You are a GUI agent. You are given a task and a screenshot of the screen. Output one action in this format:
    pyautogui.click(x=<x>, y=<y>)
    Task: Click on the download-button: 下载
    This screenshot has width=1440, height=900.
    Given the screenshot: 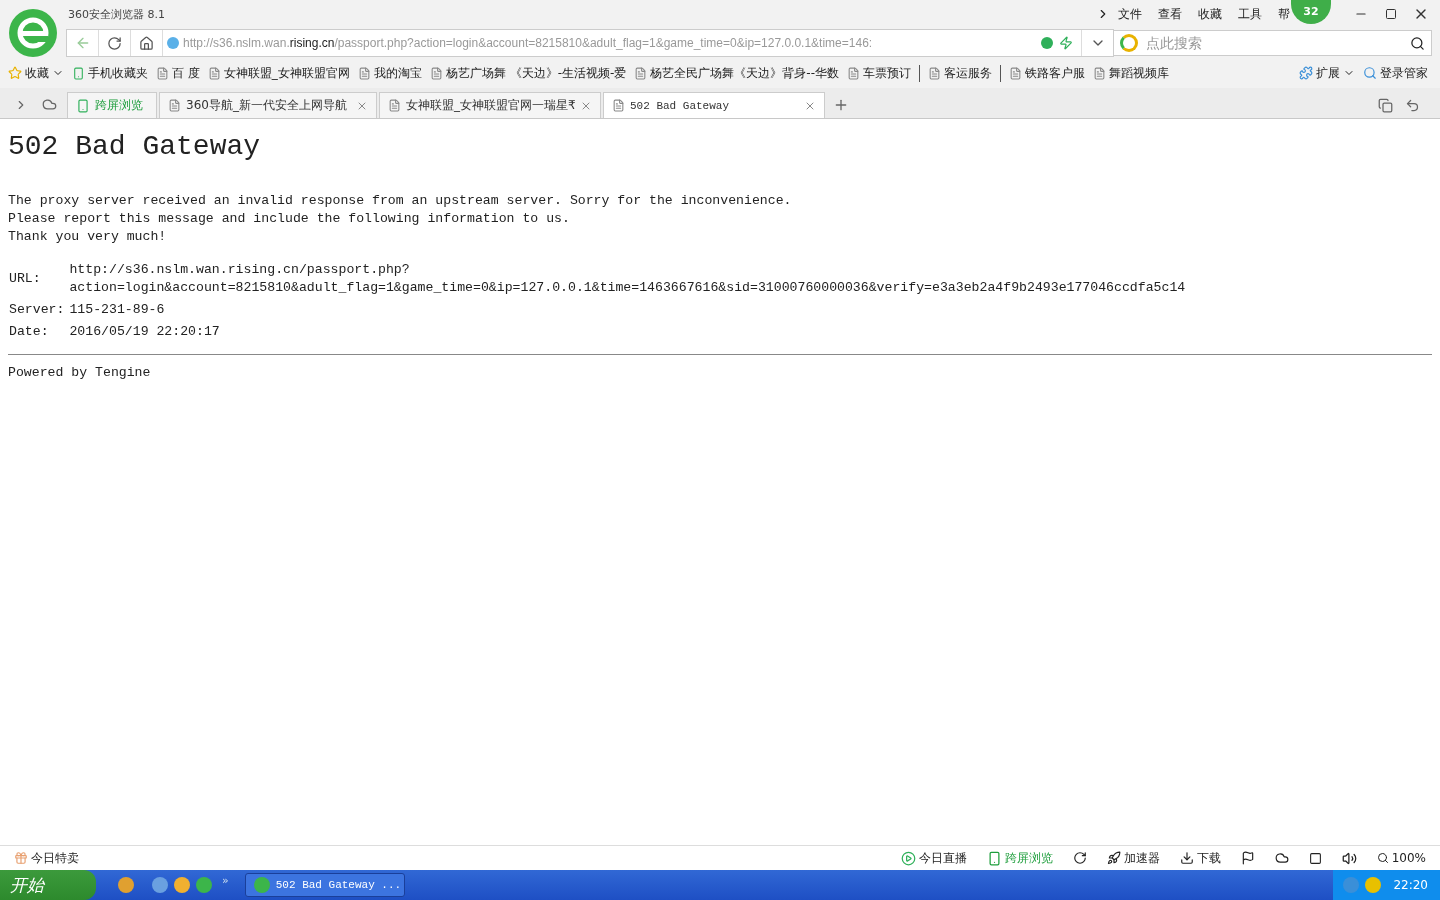 What is the action you would take?
    pyautogui.click(x=1200, y=858)
    